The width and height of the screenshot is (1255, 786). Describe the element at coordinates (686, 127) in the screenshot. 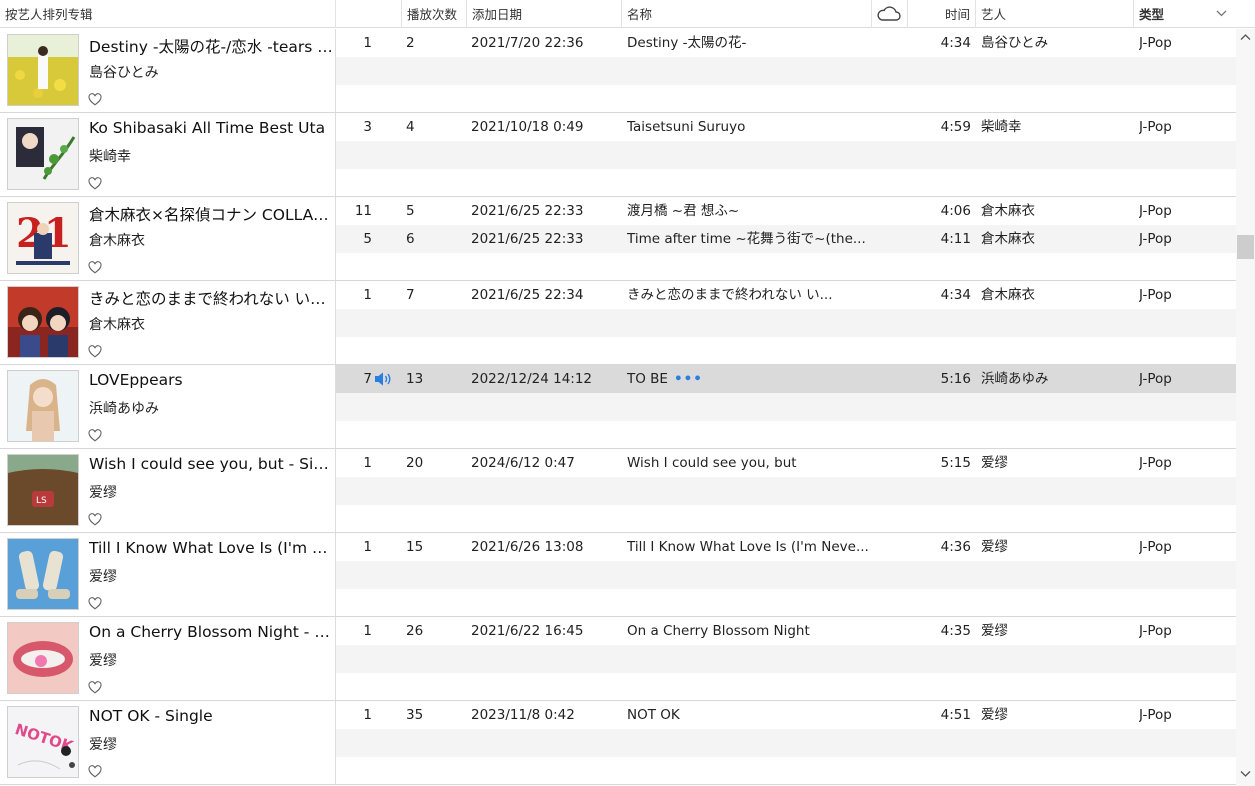

I see `track-name: Taisetsuni Suruyo` at that location.